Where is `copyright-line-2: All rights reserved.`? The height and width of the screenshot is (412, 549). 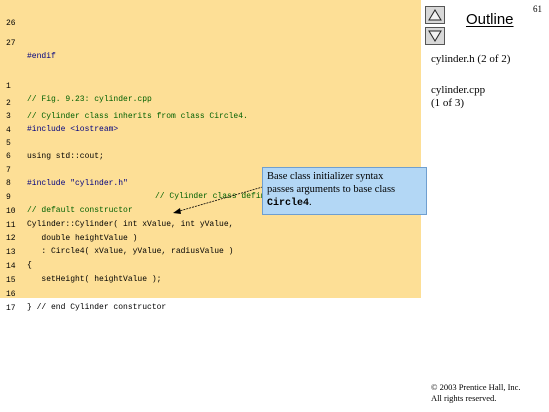
copyright-line-2: All rights reserved. is located at coordinates (464, 398).